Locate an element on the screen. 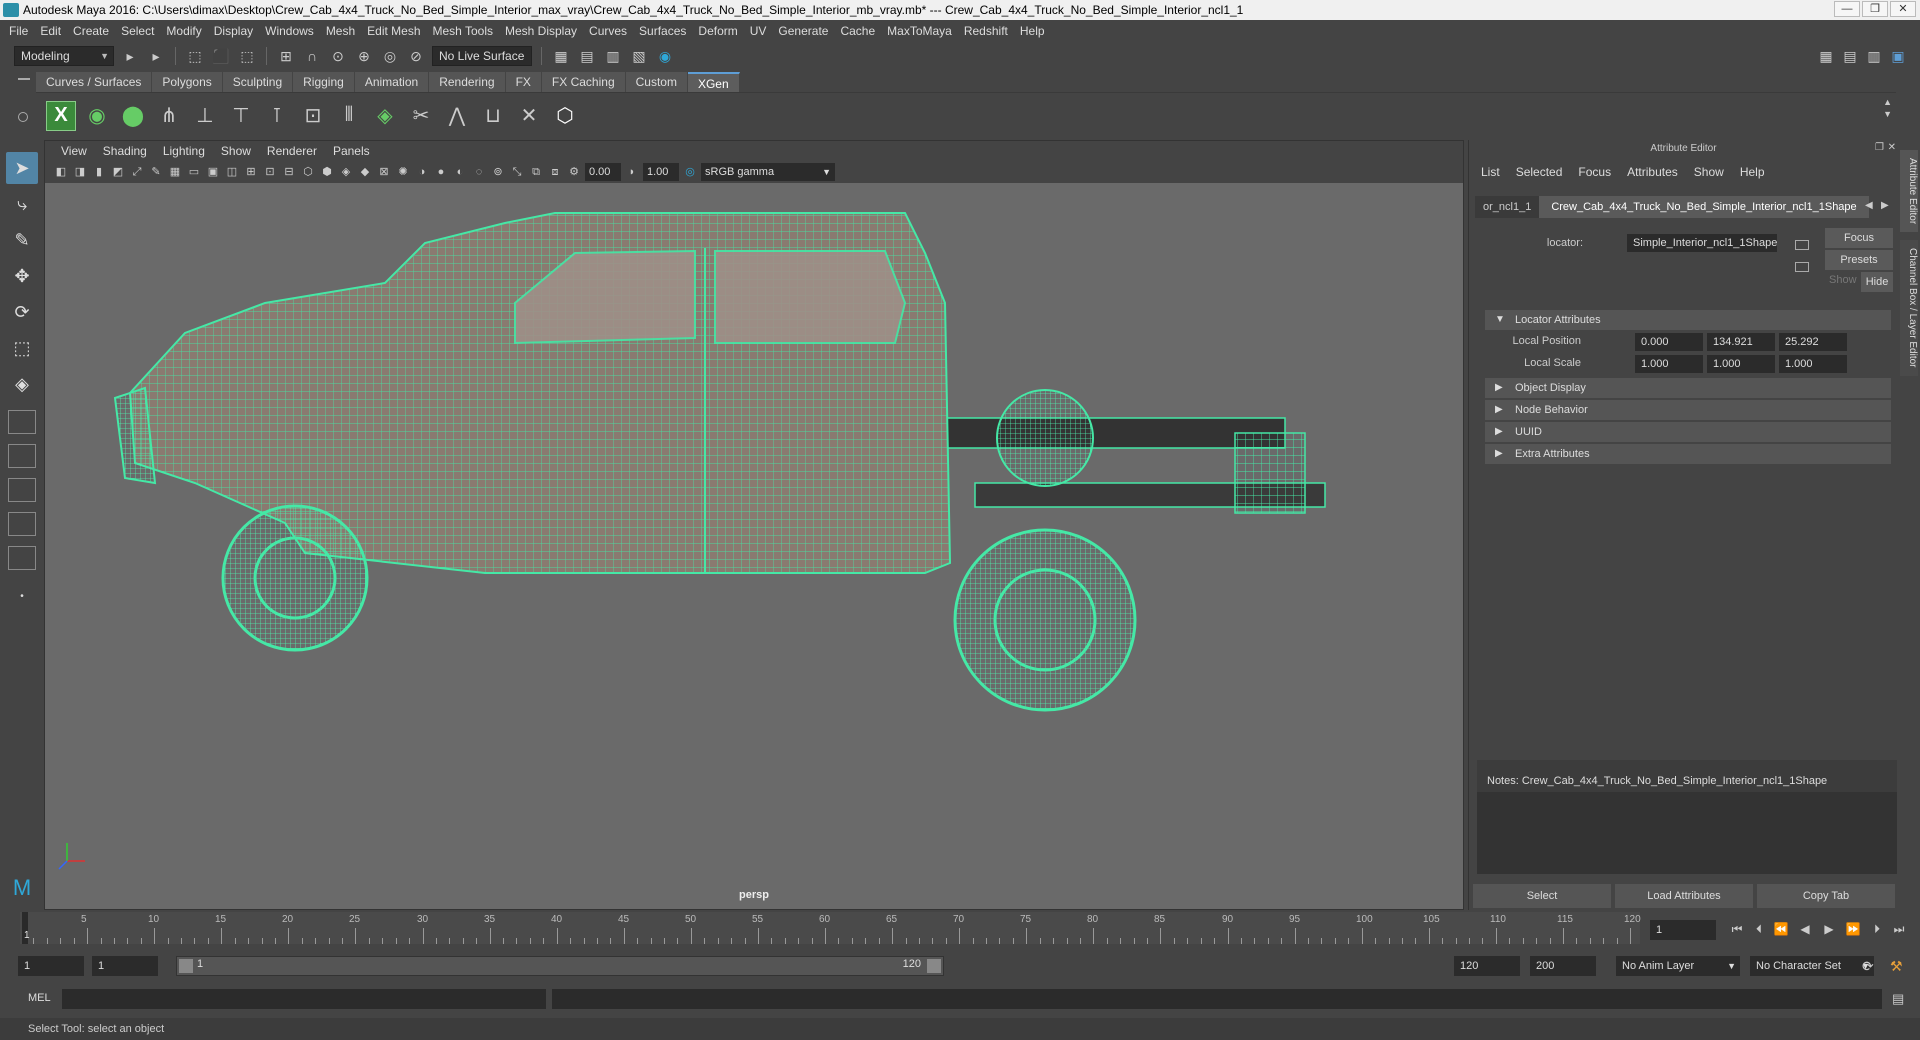 Image resolution: width=1920 pixels, height=1040 pixels. close-button: ✕ is located at coordinates (1903, 9).